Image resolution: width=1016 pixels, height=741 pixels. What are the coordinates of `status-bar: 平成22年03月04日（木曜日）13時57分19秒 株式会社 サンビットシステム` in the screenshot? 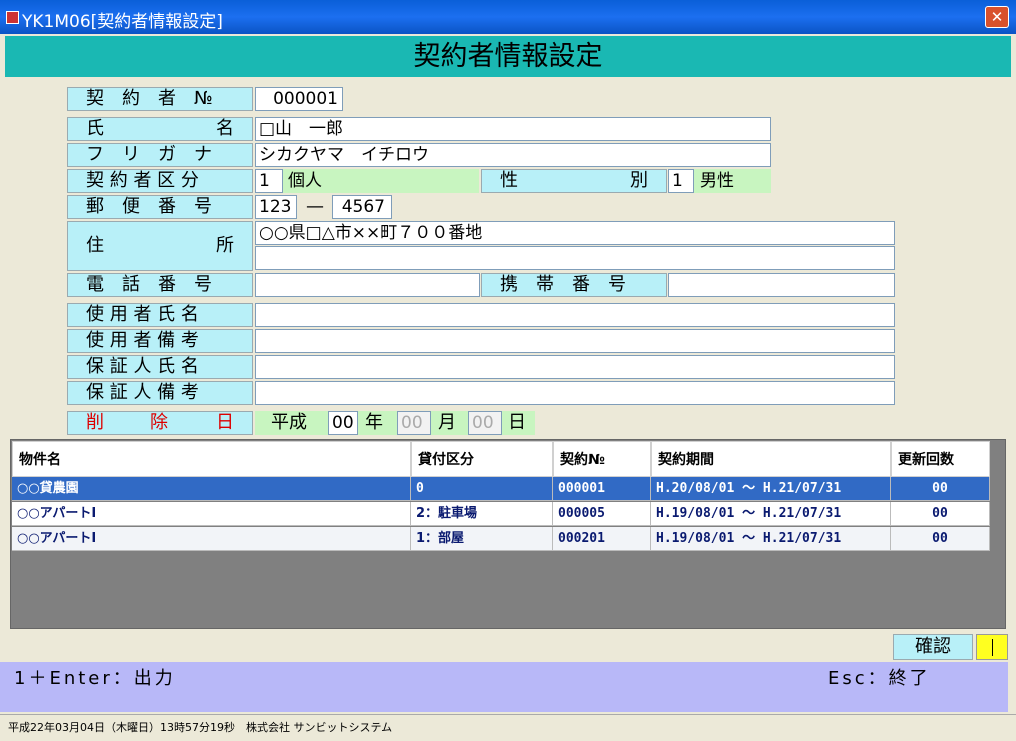 It's located at (508, 727).